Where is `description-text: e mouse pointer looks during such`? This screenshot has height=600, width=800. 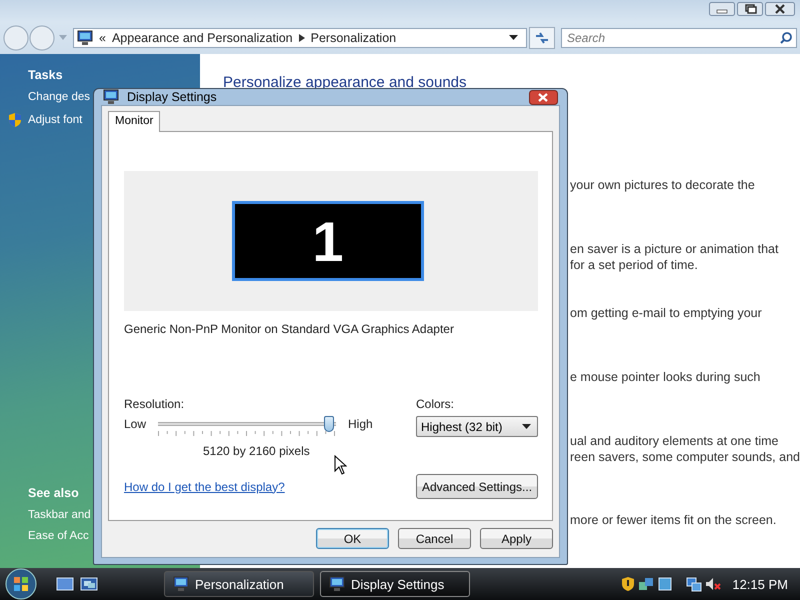 description-text: e mouse pointer looks during such is located at coordinates (666, 377).